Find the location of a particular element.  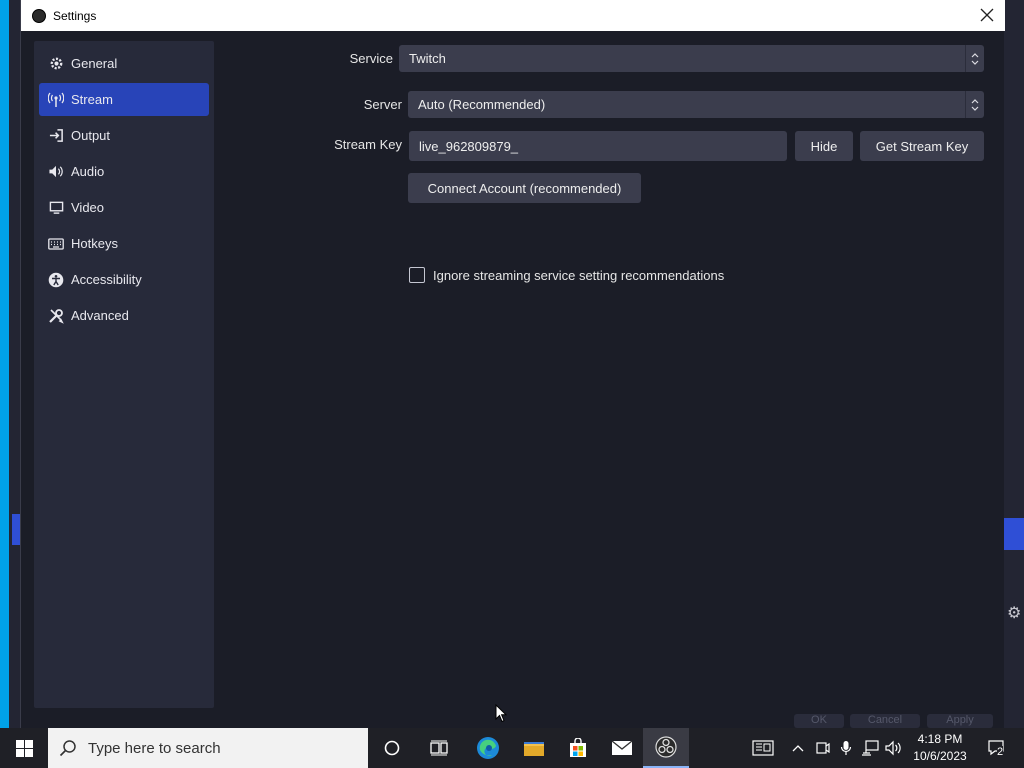

sidebar-item-audio: Audio is located at coordinates (124, 171).